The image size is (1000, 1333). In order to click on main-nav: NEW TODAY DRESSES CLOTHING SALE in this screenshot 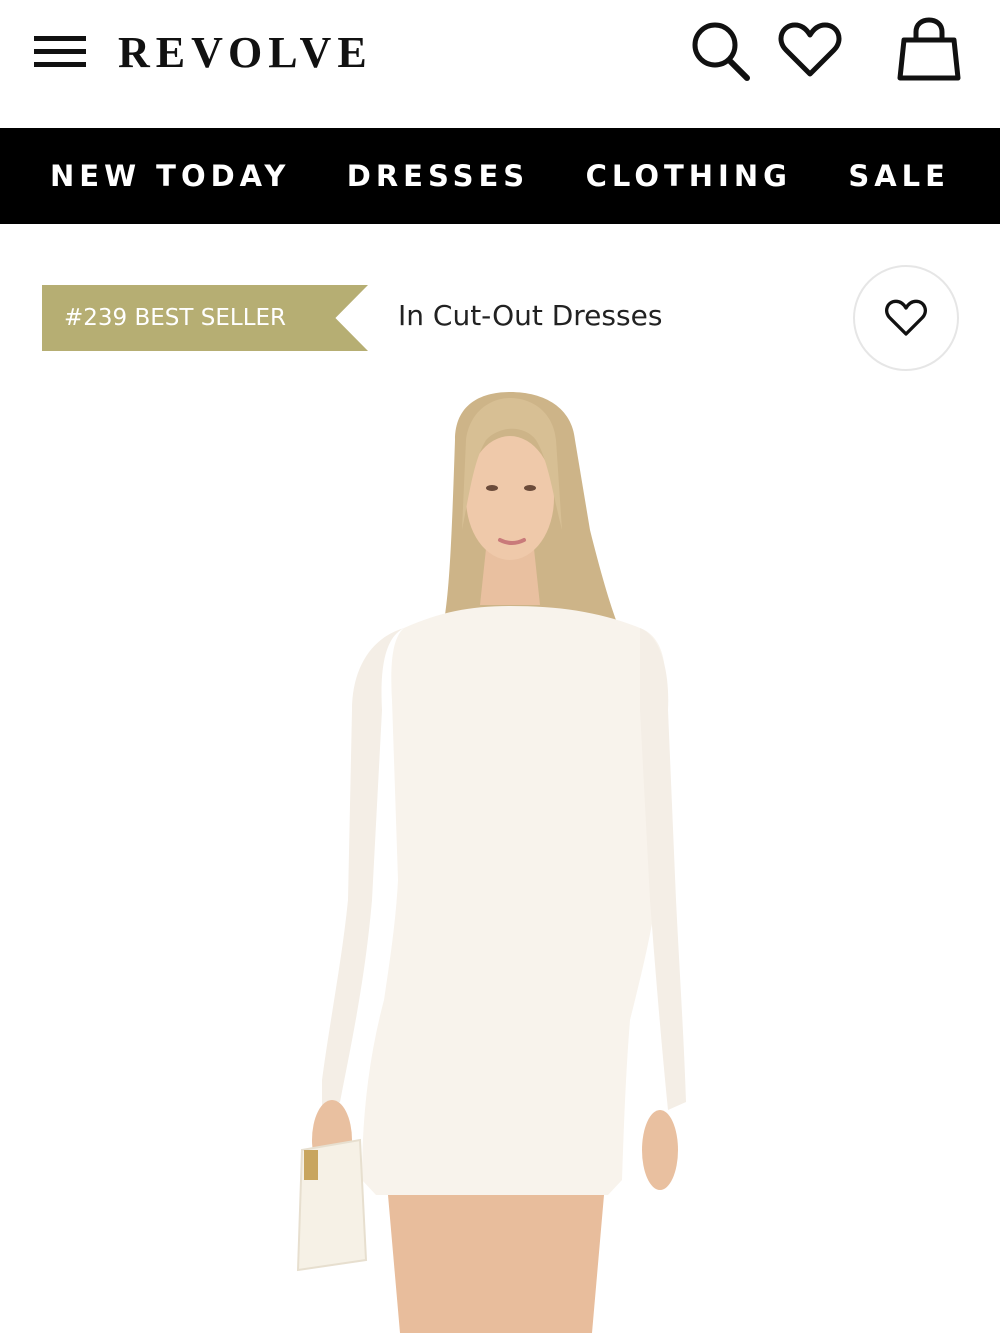, I will do `click(500, 176)`.